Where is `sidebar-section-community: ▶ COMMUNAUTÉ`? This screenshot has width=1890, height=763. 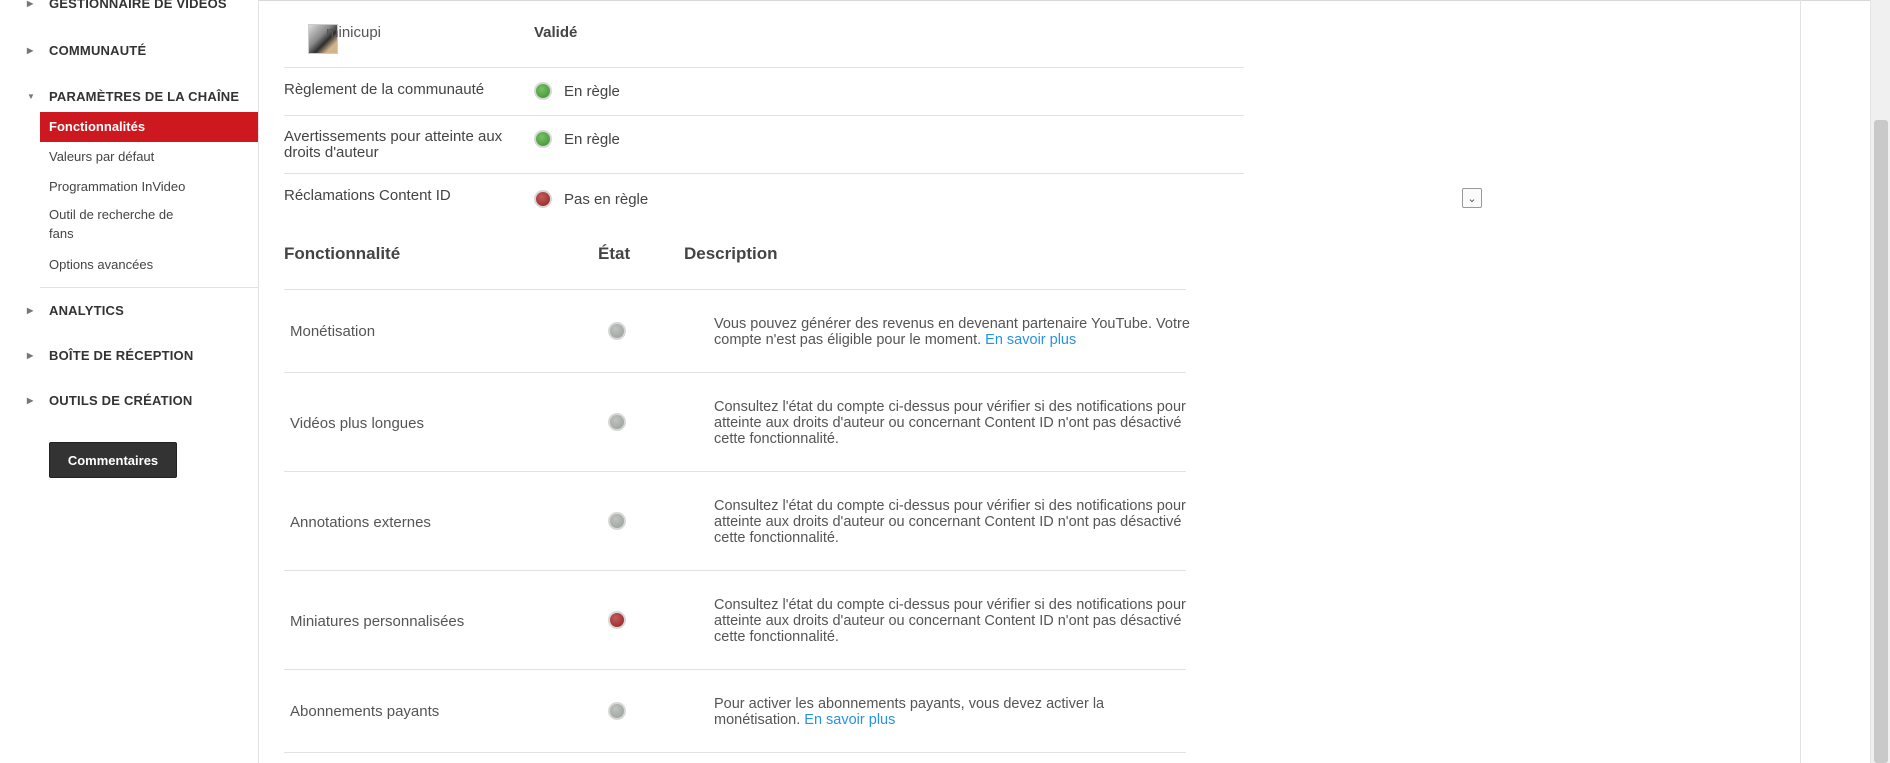
sidebar-section-community: ▶ COMMUNAUTÉ is located at coordinates (86, 50).